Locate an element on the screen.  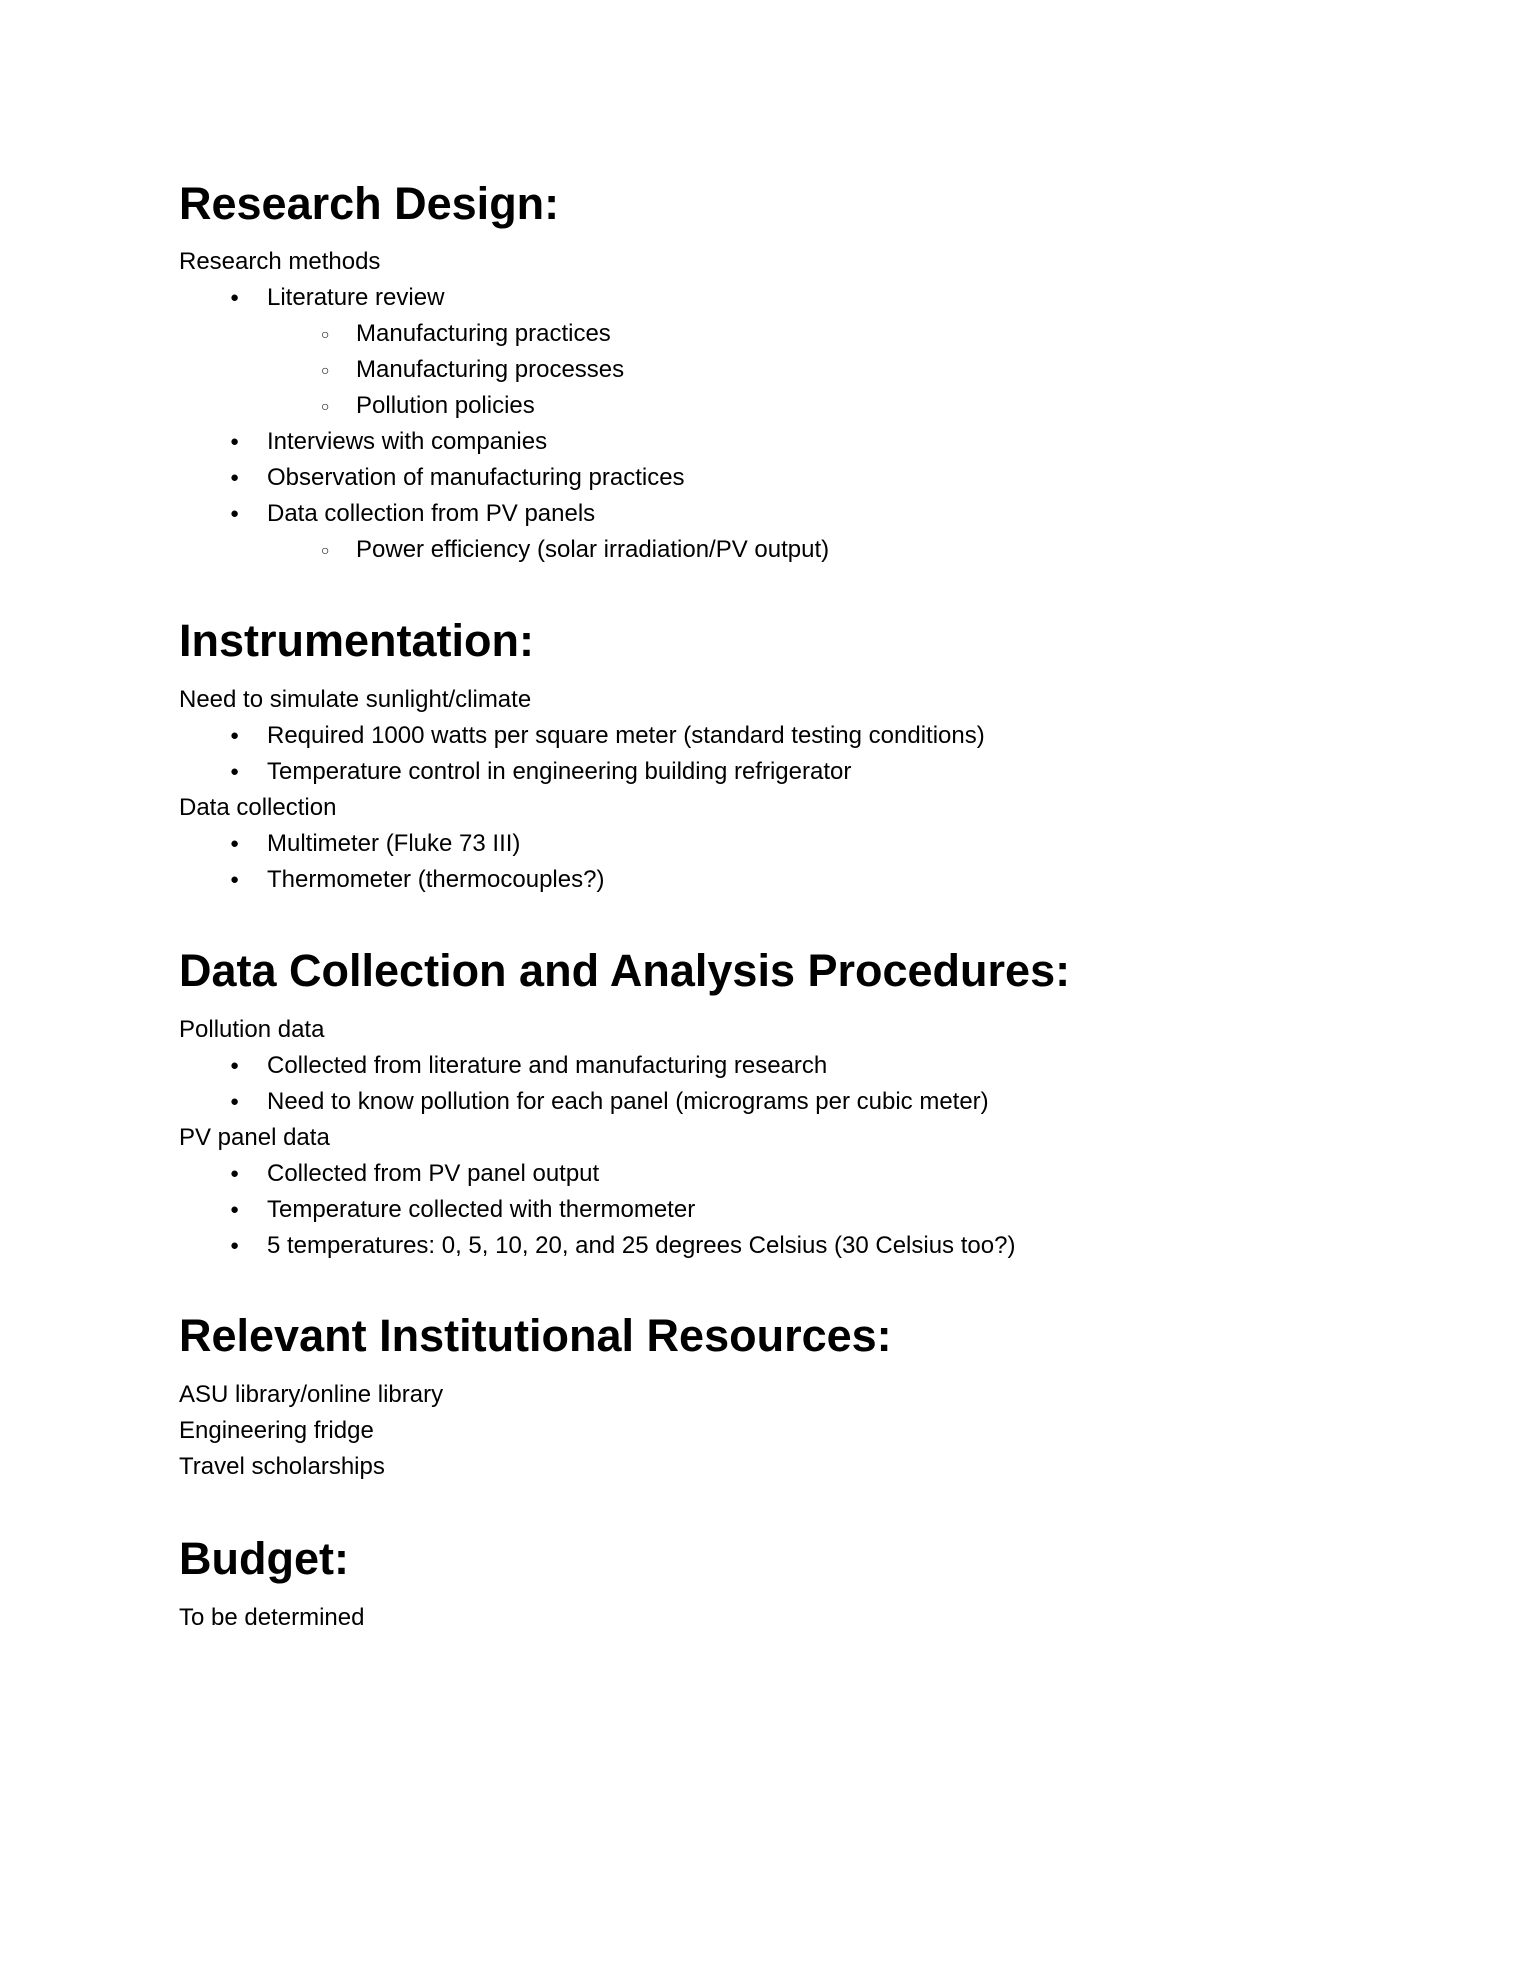
bullet-item: Observation of manufacturing practices is located at coordinates (457, 478).